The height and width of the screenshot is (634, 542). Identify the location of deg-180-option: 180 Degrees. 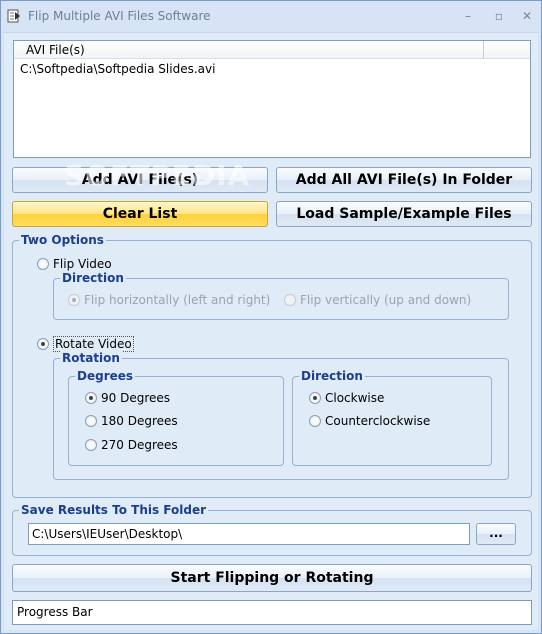
(131, 421).